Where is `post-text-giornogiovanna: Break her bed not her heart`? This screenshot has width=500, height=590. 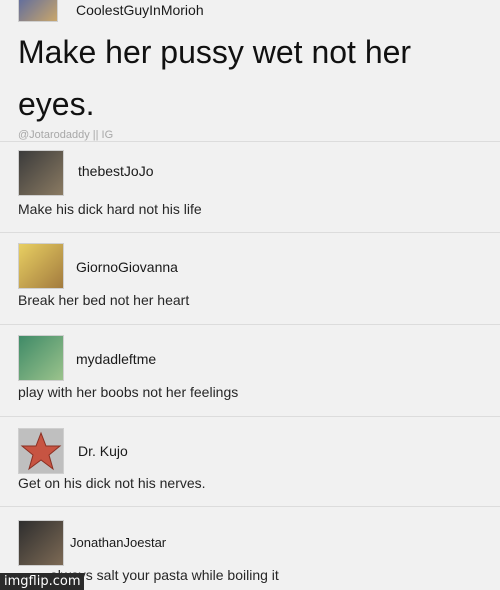 post-text-giornogiovanna: Break her bed not her heart is located at coordinates (104, 300).